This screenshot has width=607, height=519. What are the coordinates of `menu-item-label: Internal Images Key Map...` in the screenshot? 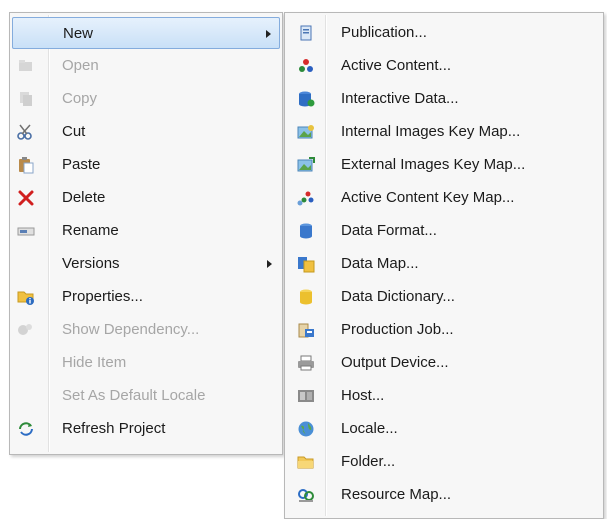 It's located at (431, 131).